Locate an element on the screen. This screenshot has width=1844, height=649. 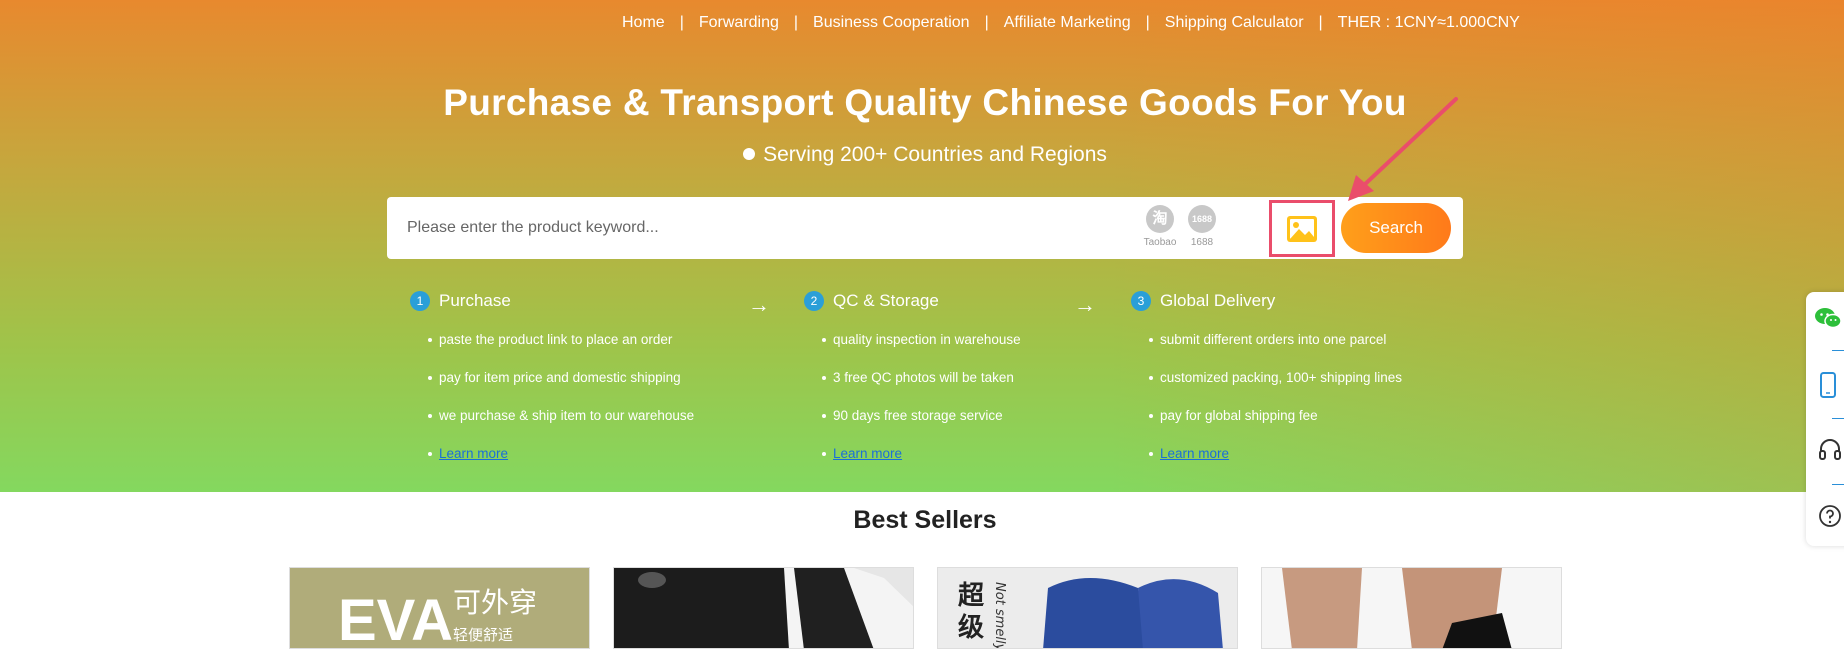
nav-forwarding: Forwarding is located at coordinates (739, 23).